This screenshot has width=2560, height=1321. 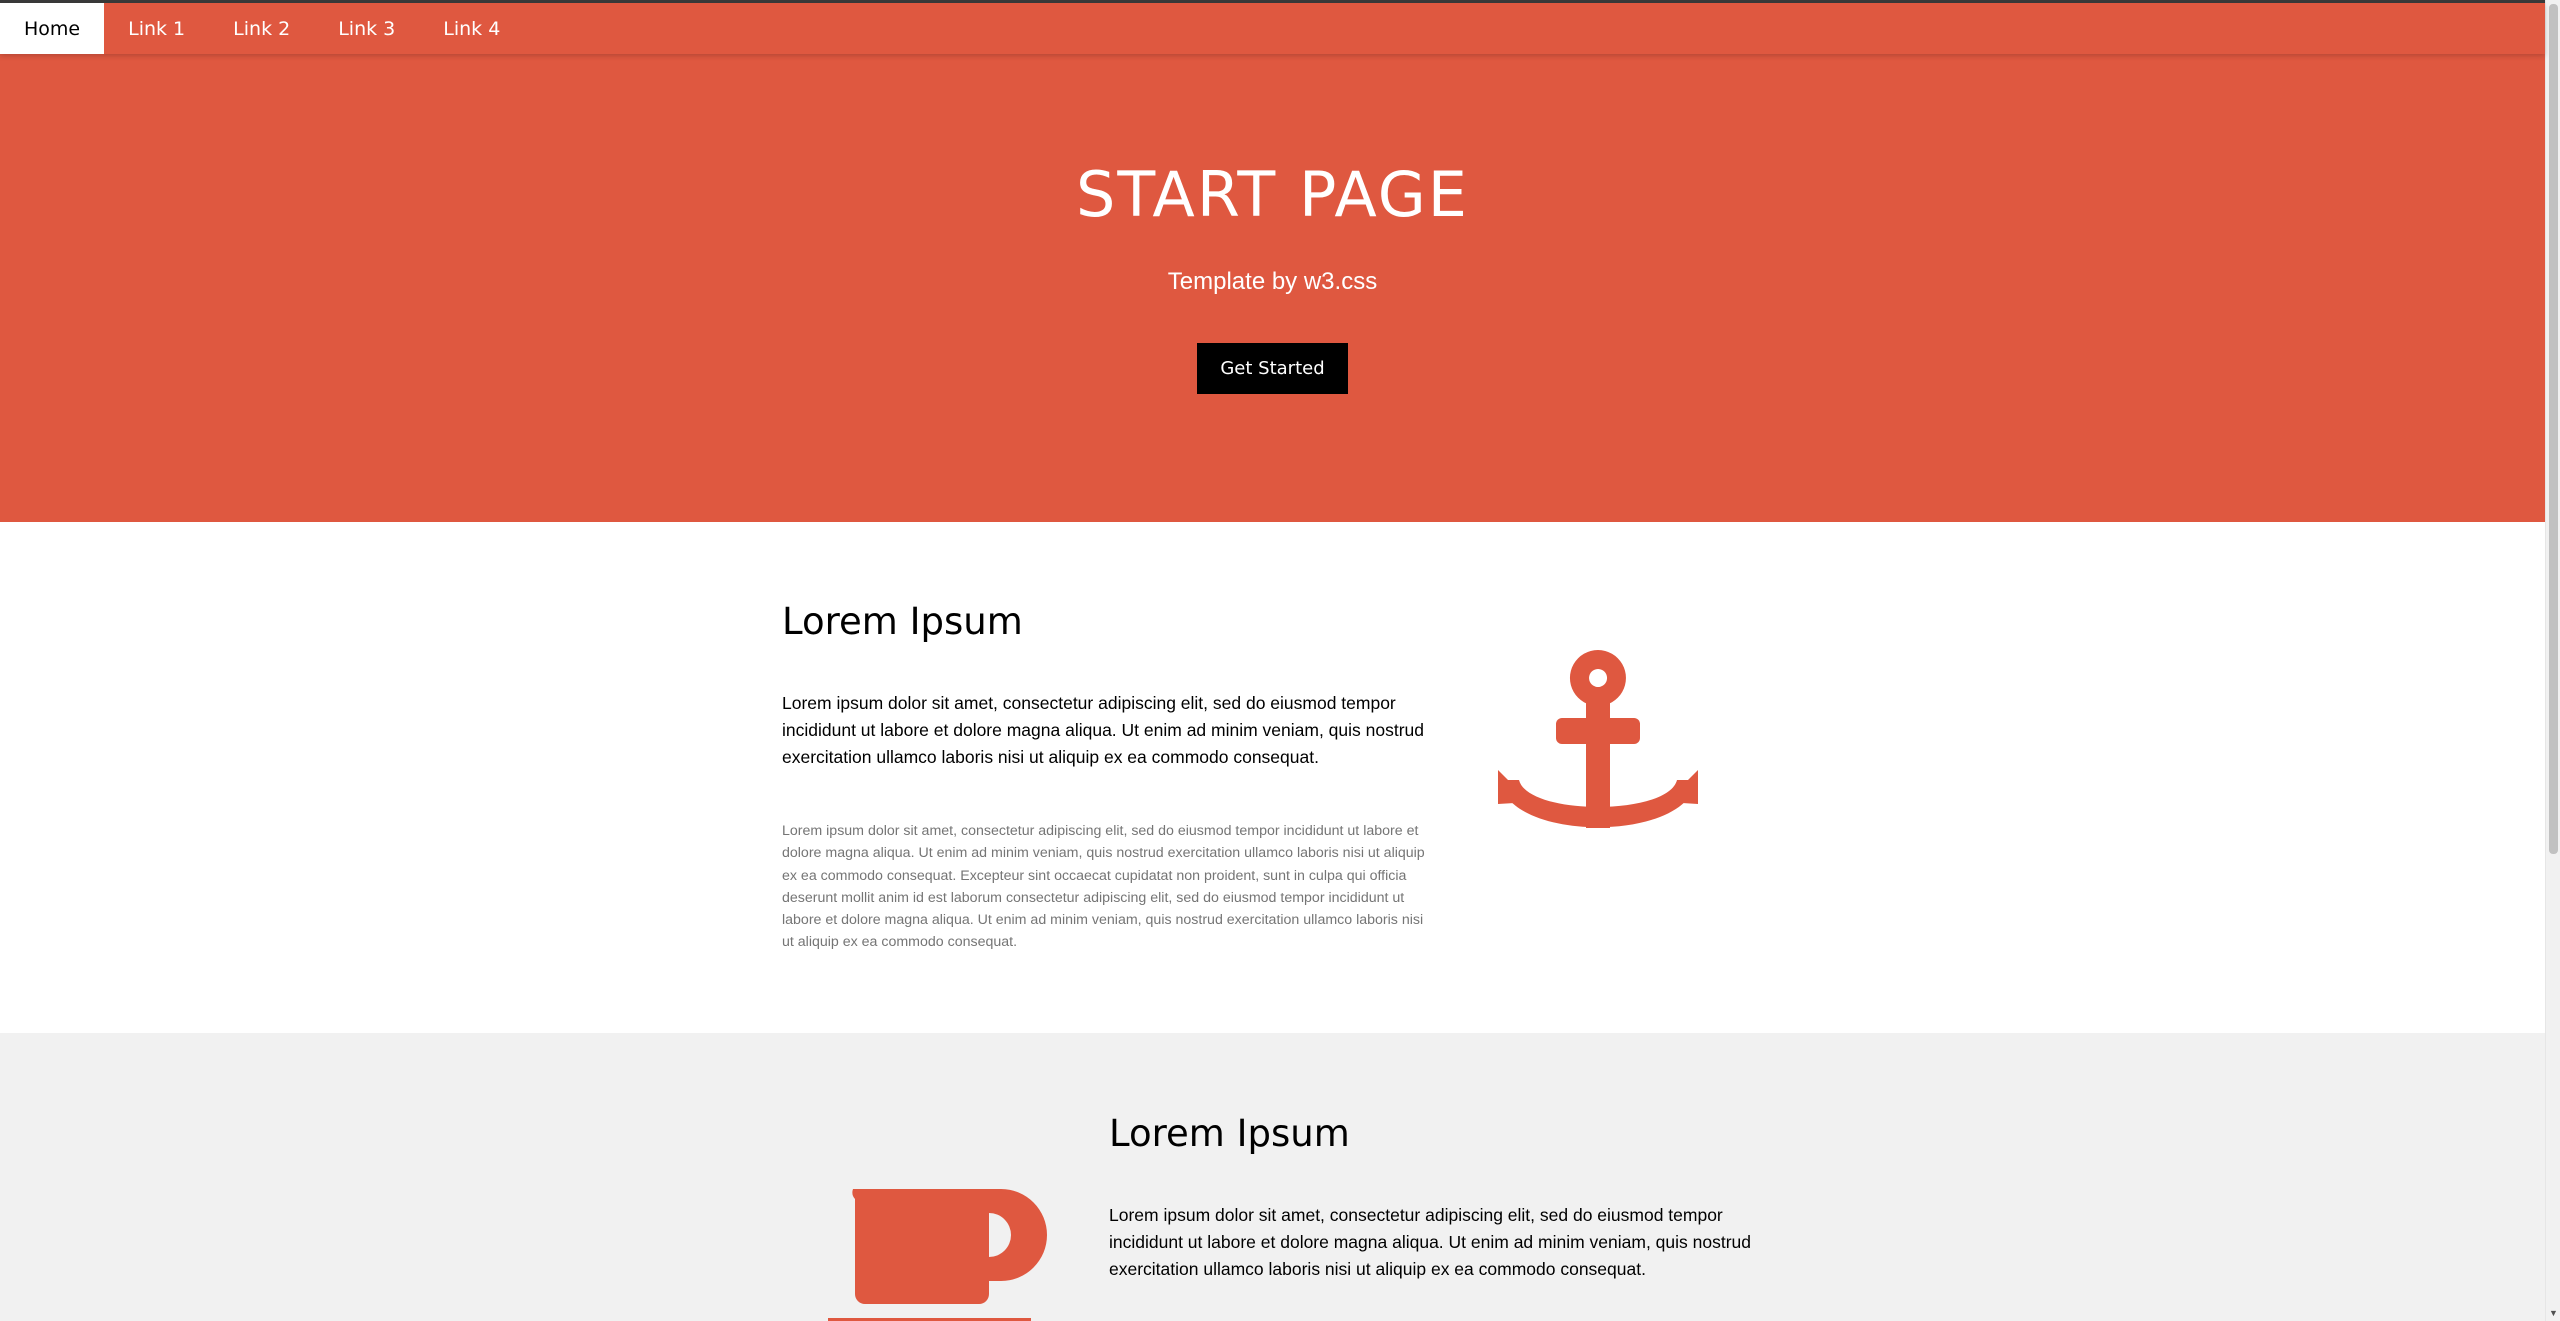 What do you see at coordinates (2553, 429) in the screenshot?
I see `scrollbar-thumb` at bounding box center [2553, 429].